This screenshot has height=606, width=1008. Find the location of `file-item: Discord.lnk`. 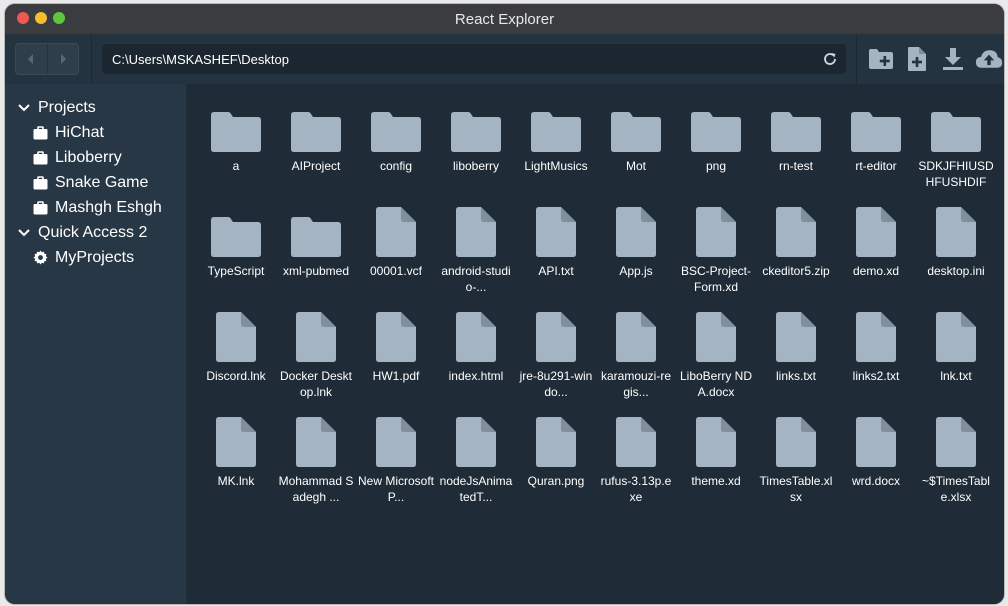

file-item: Discord.lnk is located at coordinates (236, 364).